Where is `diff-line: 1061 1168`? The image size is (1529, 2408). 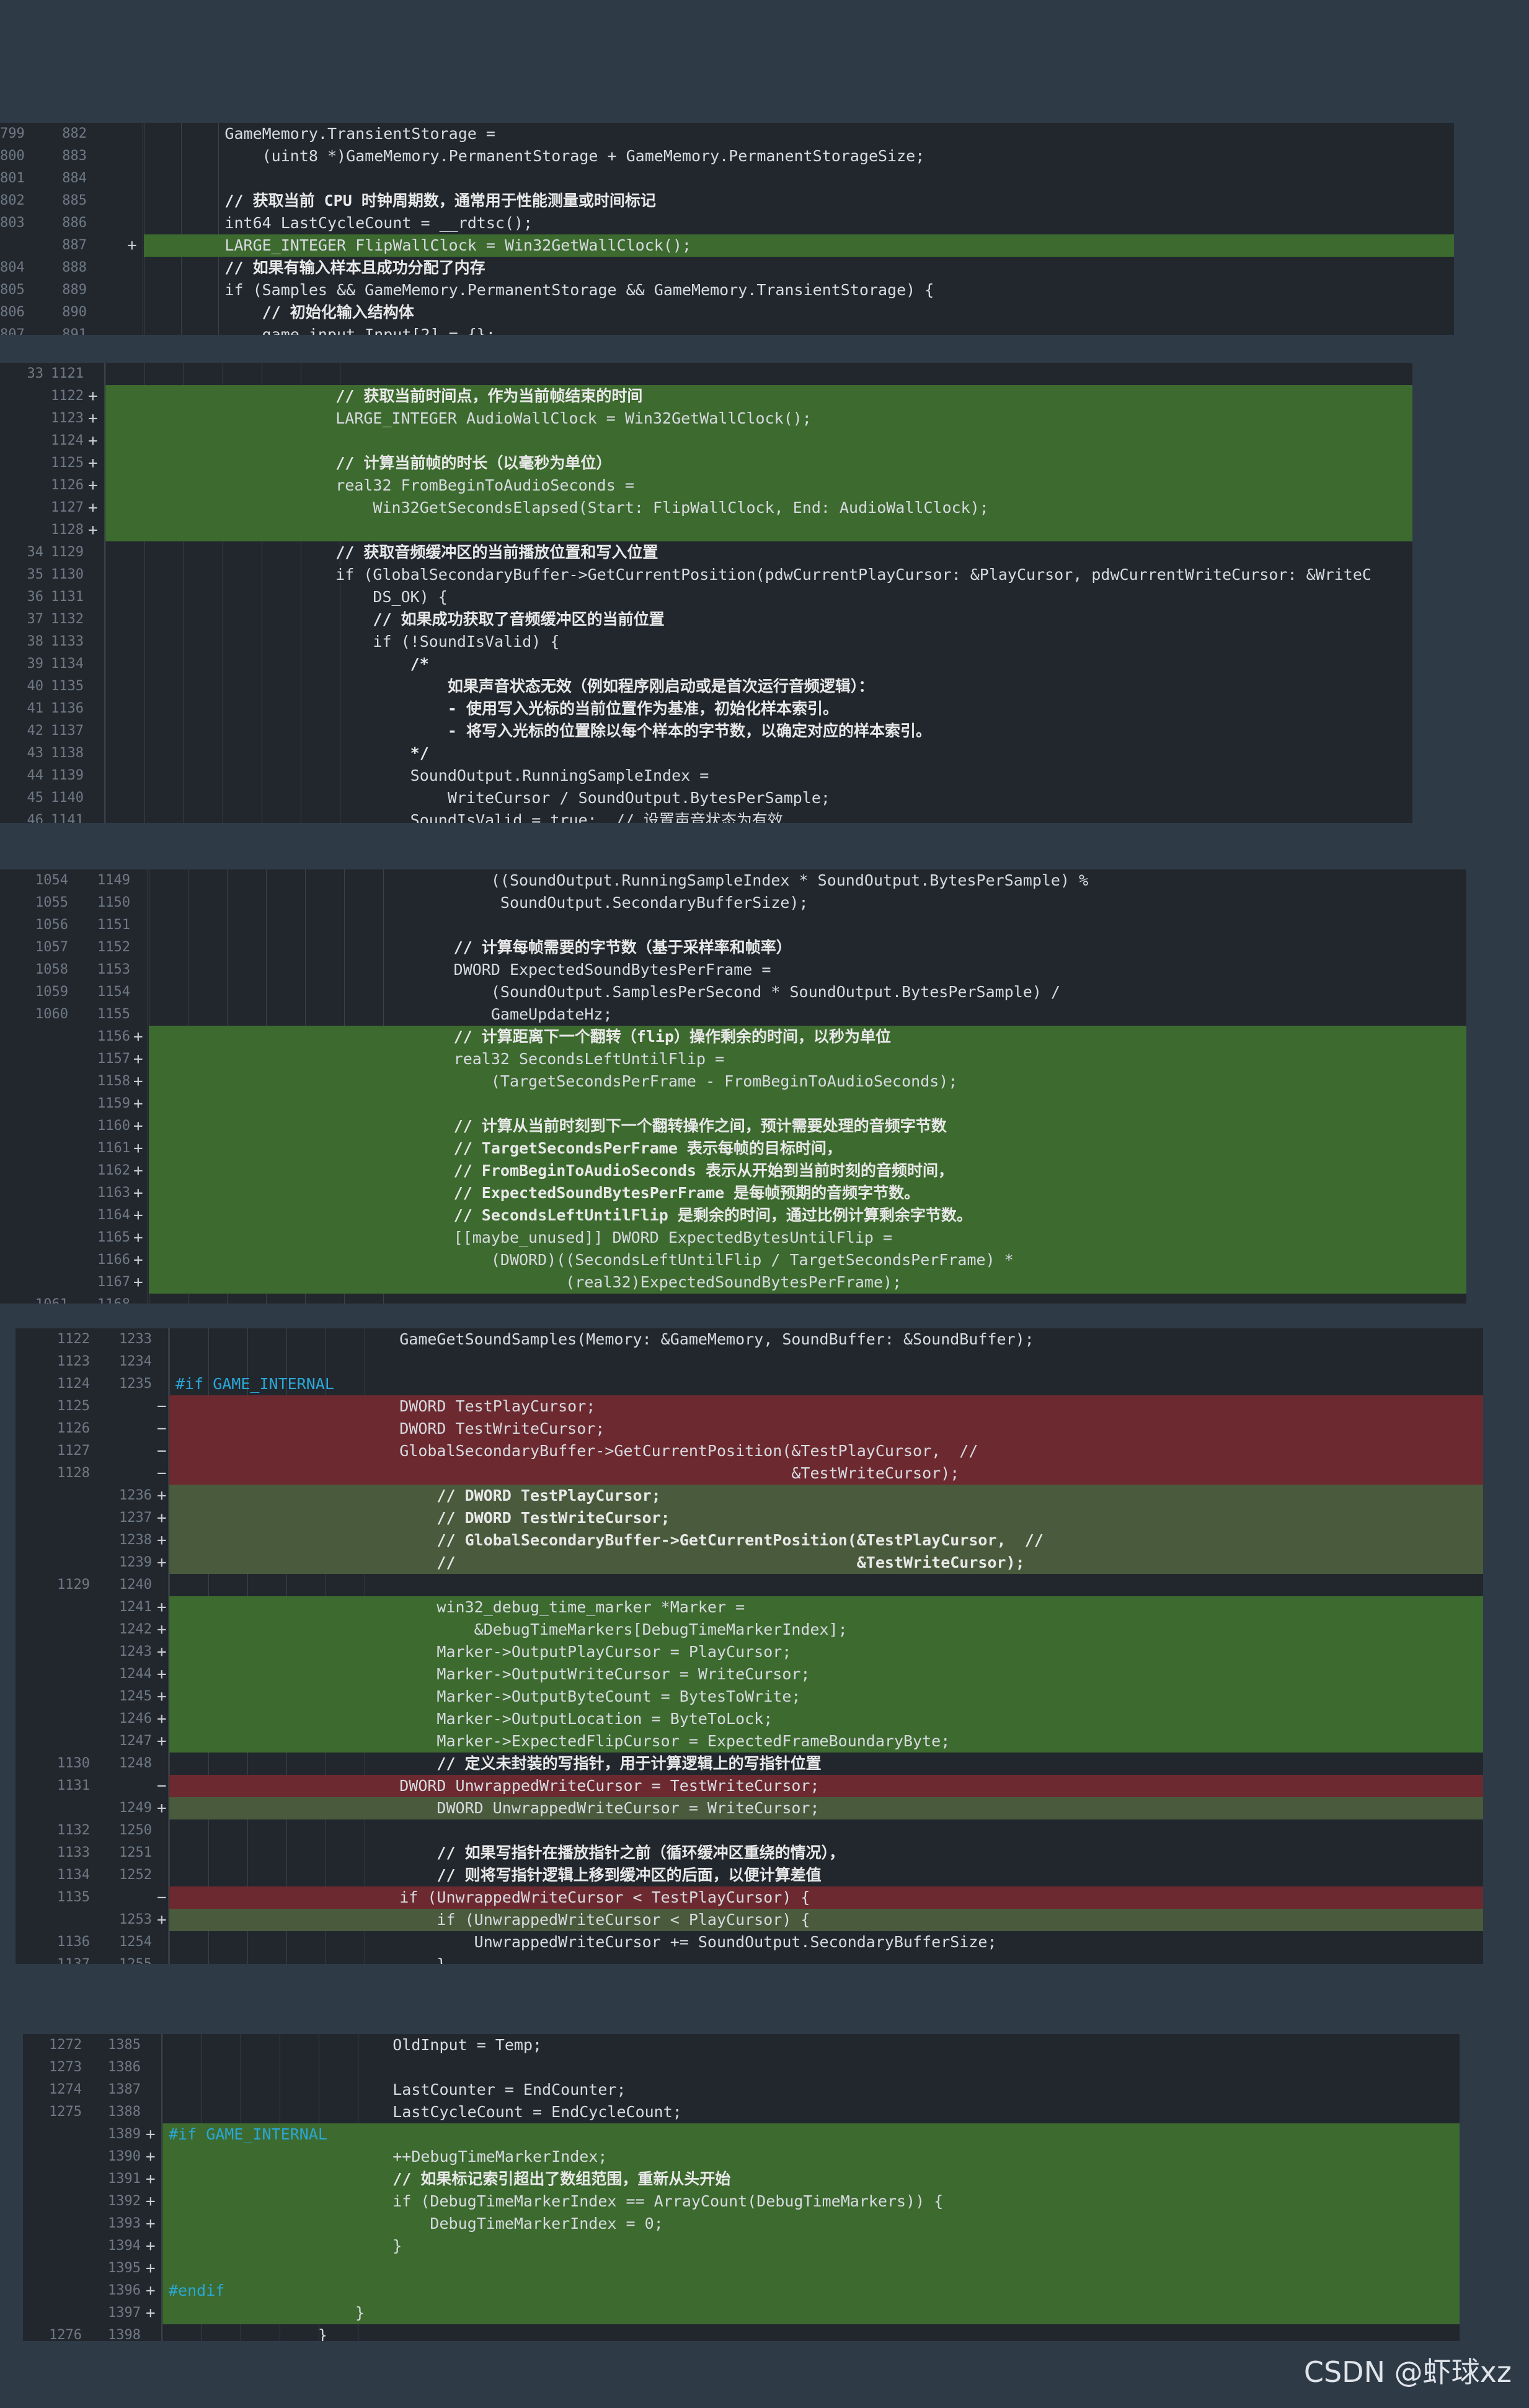
diff-line: 1061 1168 is located at coordinates (733, 1299).